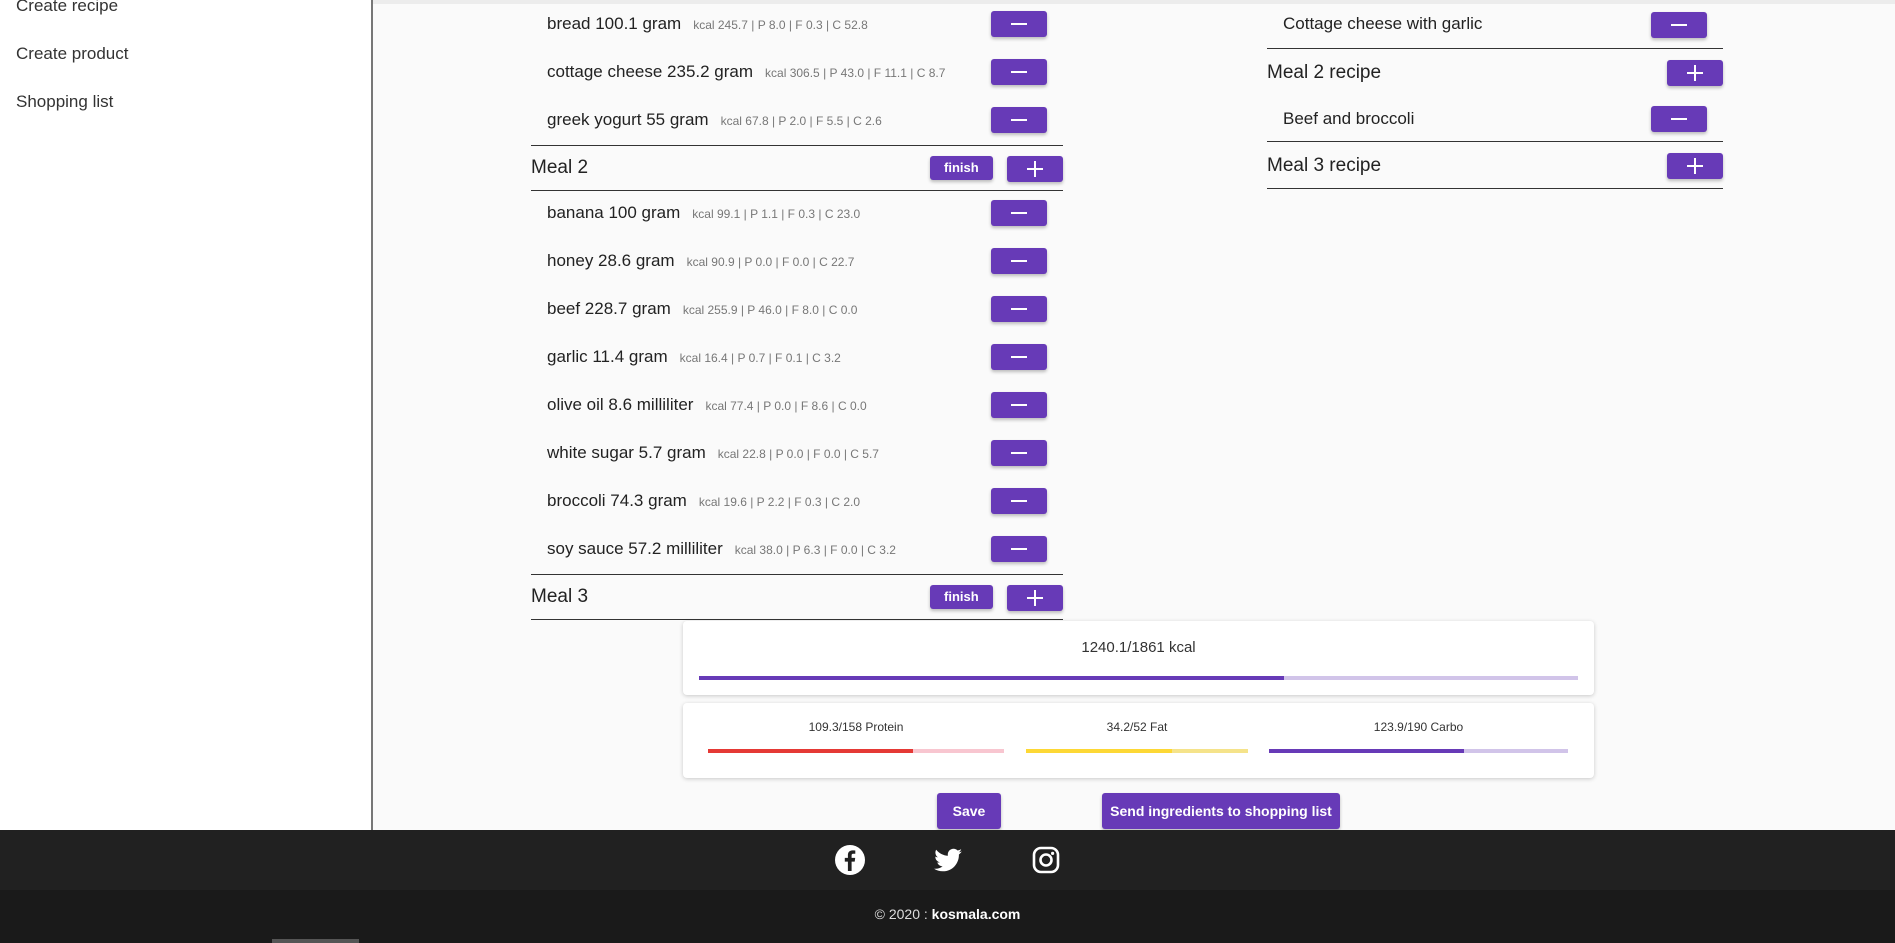 Image resolution: width=1895 pixels, height=943 pixels. I want to click on horizontal-scrollbar-thumb, so click(315, 941).